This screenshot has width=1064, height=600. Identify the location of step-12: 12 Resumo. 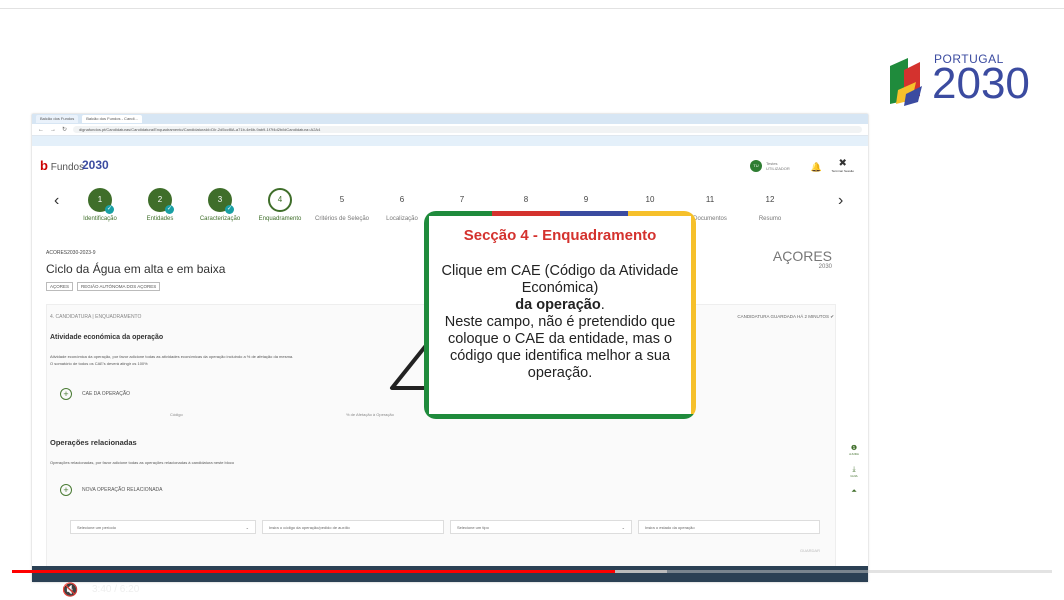
(770, 205).